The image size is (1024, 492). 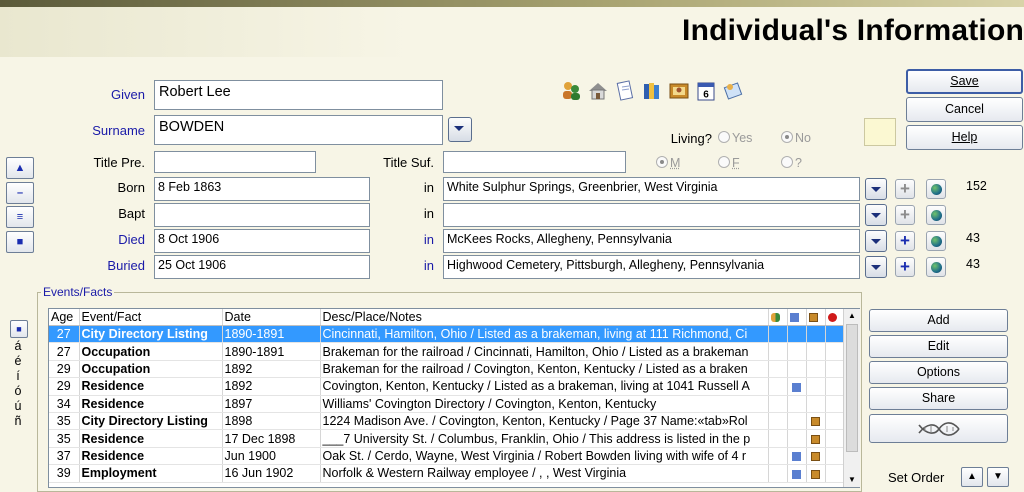 What do you see at coordinates (998, 477) in the screenshot?
I see `set-order-down-button: ▼` at bounding box center [998, 477].